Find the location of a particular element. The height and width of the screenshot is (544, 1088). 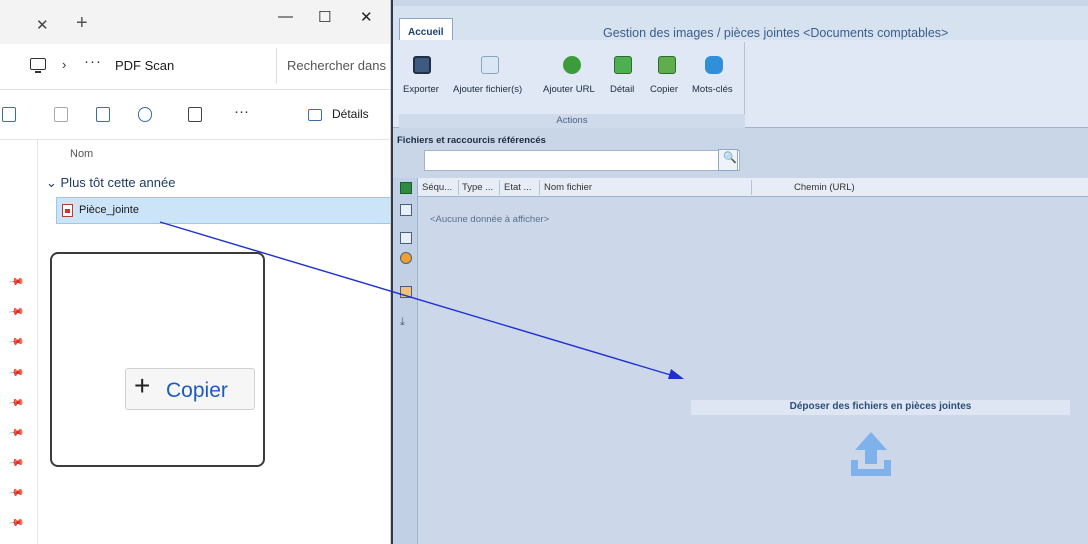

chevron-down-icon: ⌄ is located at coordinates (53, 182).